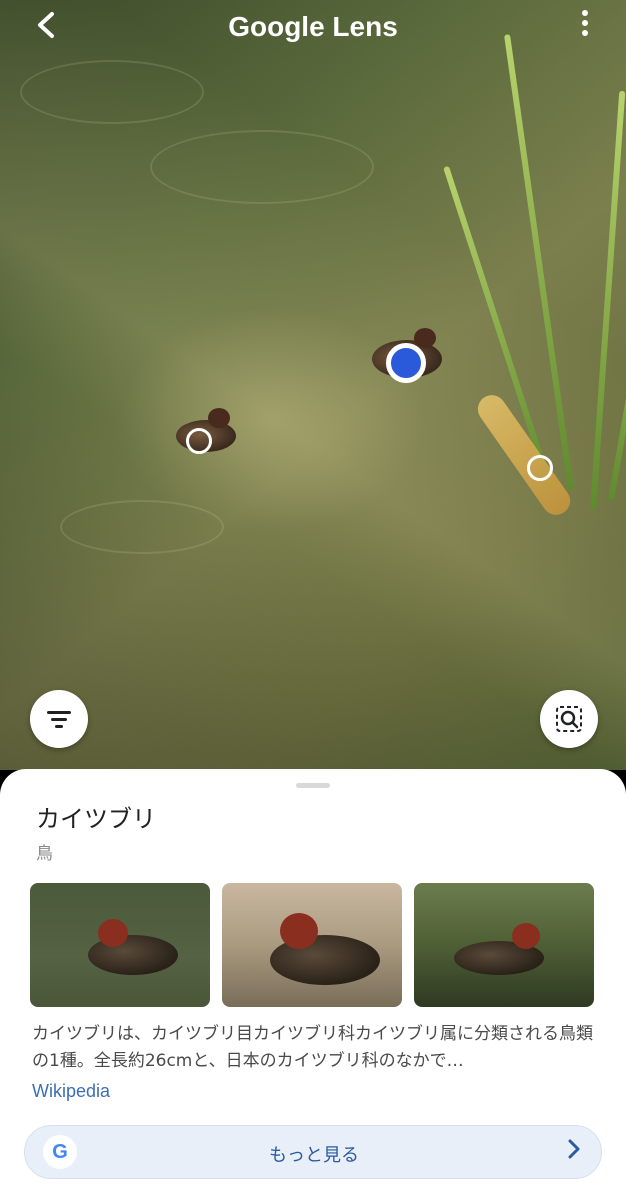 This screenshot has width=626, height=1200. I want to click on filter-button, so click(59, 719).